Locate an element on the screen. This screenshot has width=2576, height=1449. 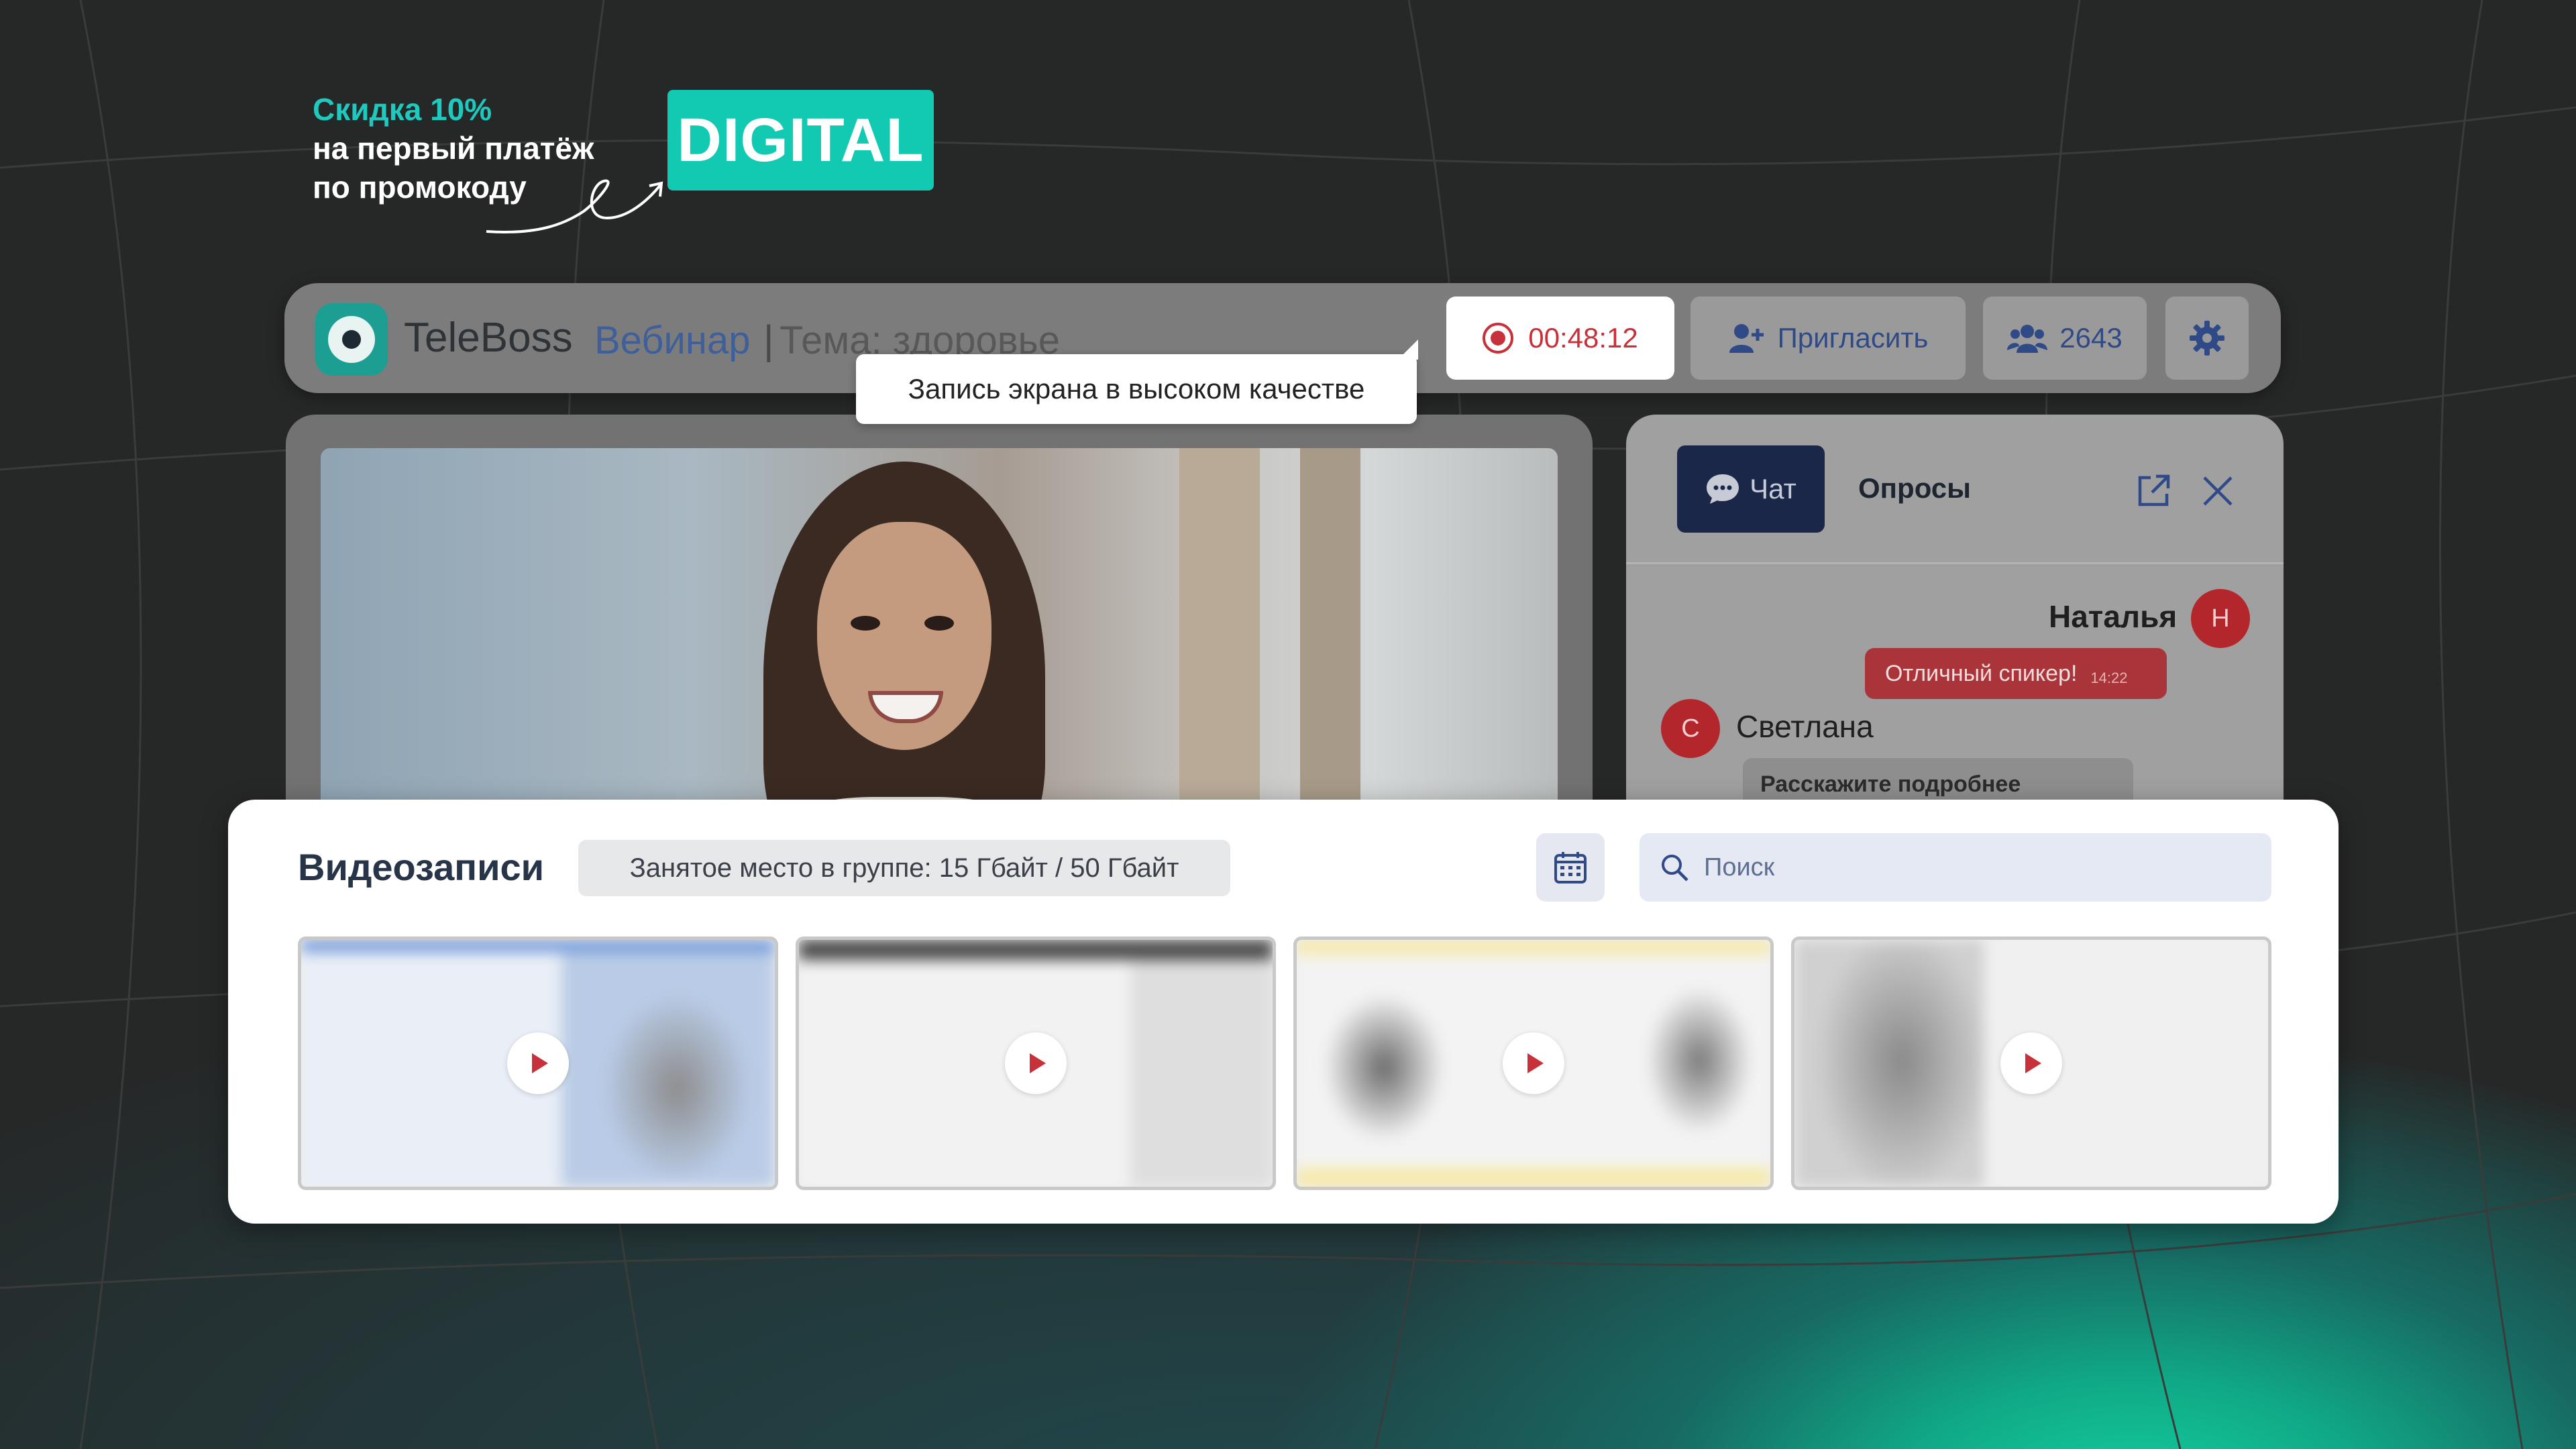
settings-button is located at coordinates (2207, 338).